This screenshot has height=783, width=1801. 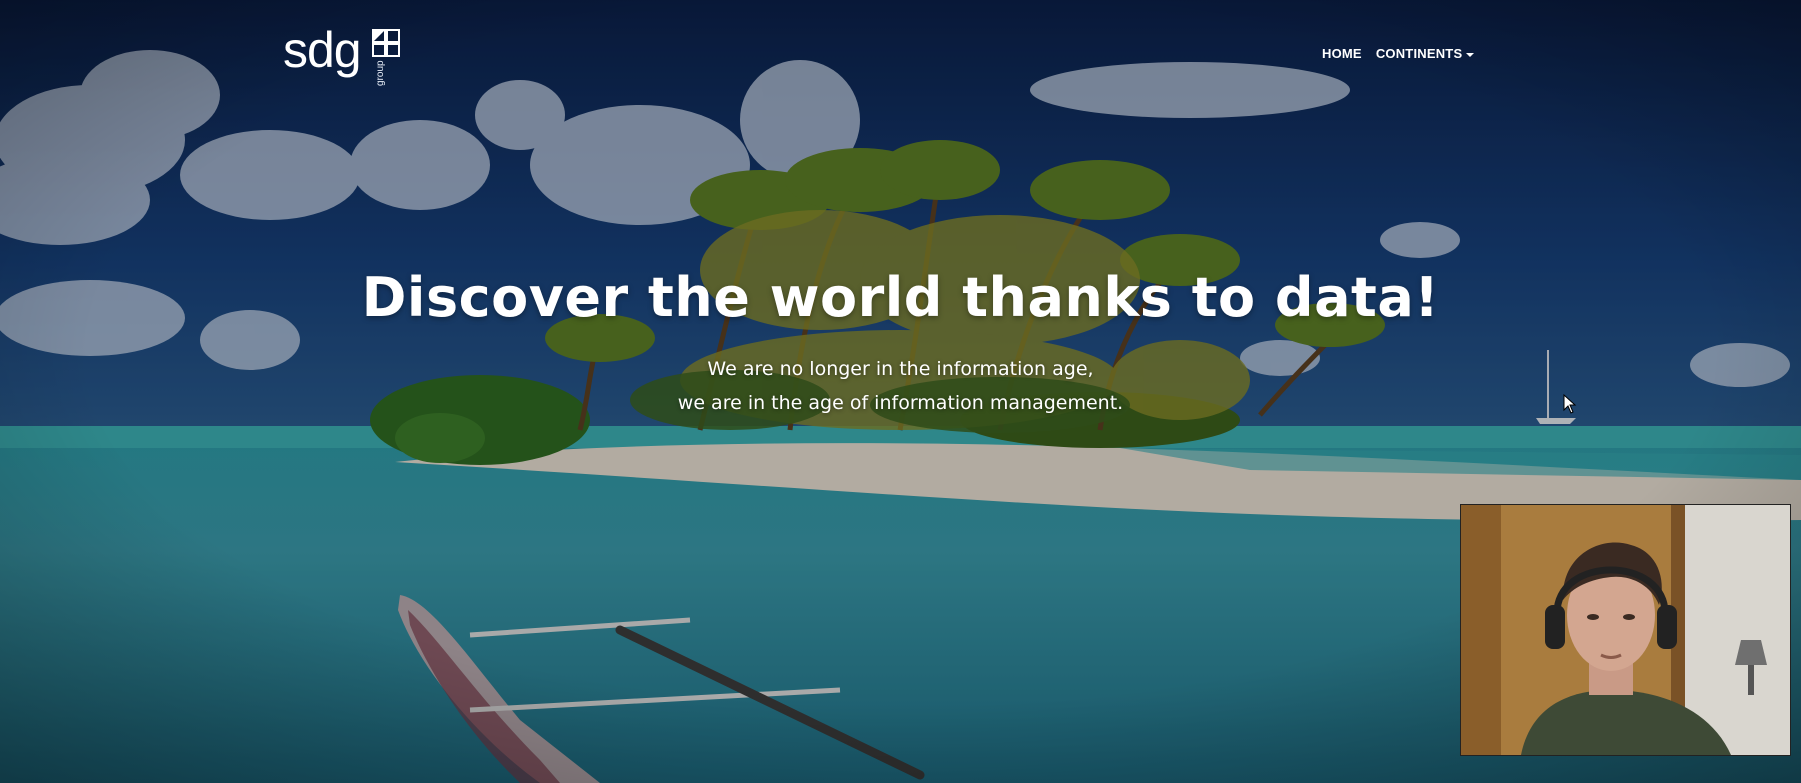 What do you see at coordinates (386, 43) in the screenshot?
I see `logo-grid-icon` at bounding box center [386, 43].